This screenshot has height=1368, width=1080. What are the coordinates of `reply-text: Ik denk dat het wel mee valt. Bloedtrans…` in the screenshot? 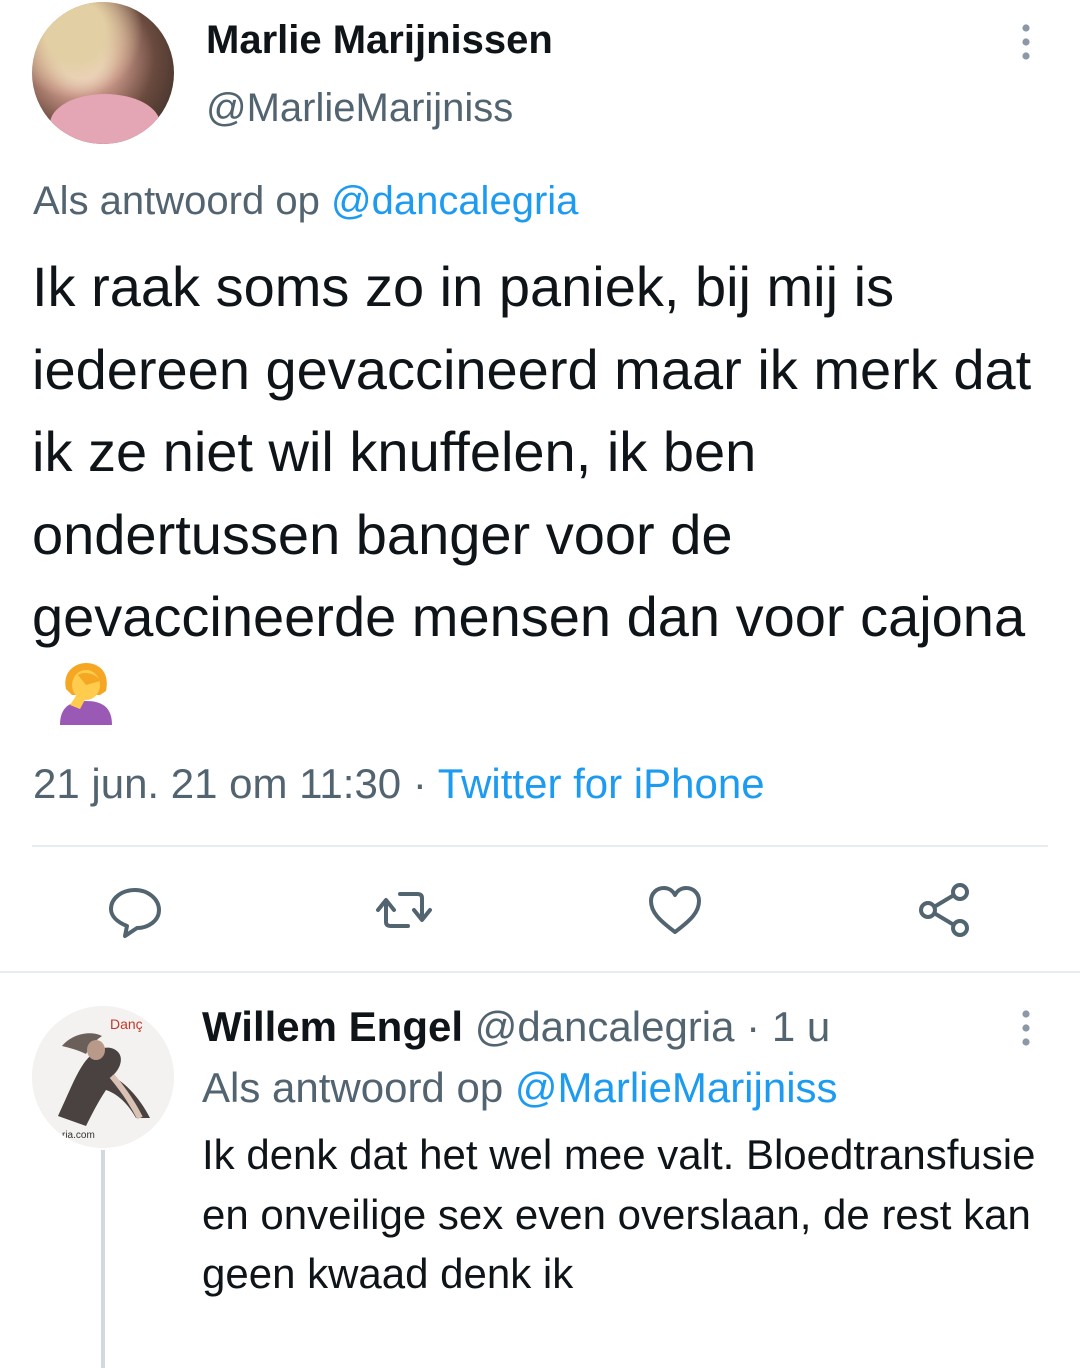 It's located at (619, 1214).